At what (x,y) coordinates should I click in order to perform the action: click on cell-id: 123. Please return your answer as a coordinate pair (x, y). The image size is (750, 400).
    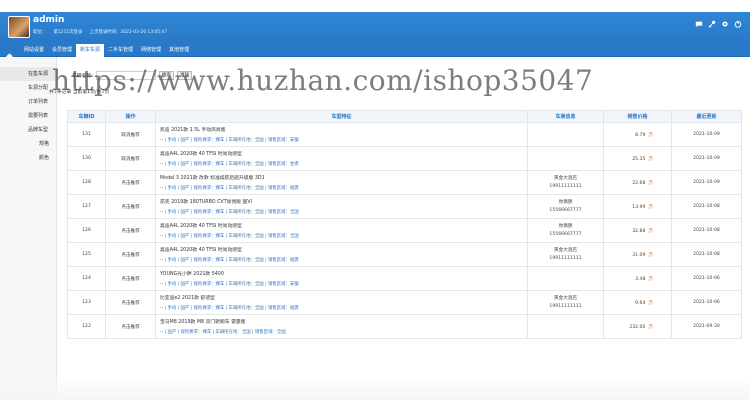
    Looking at the image, I should click on (86, 302).